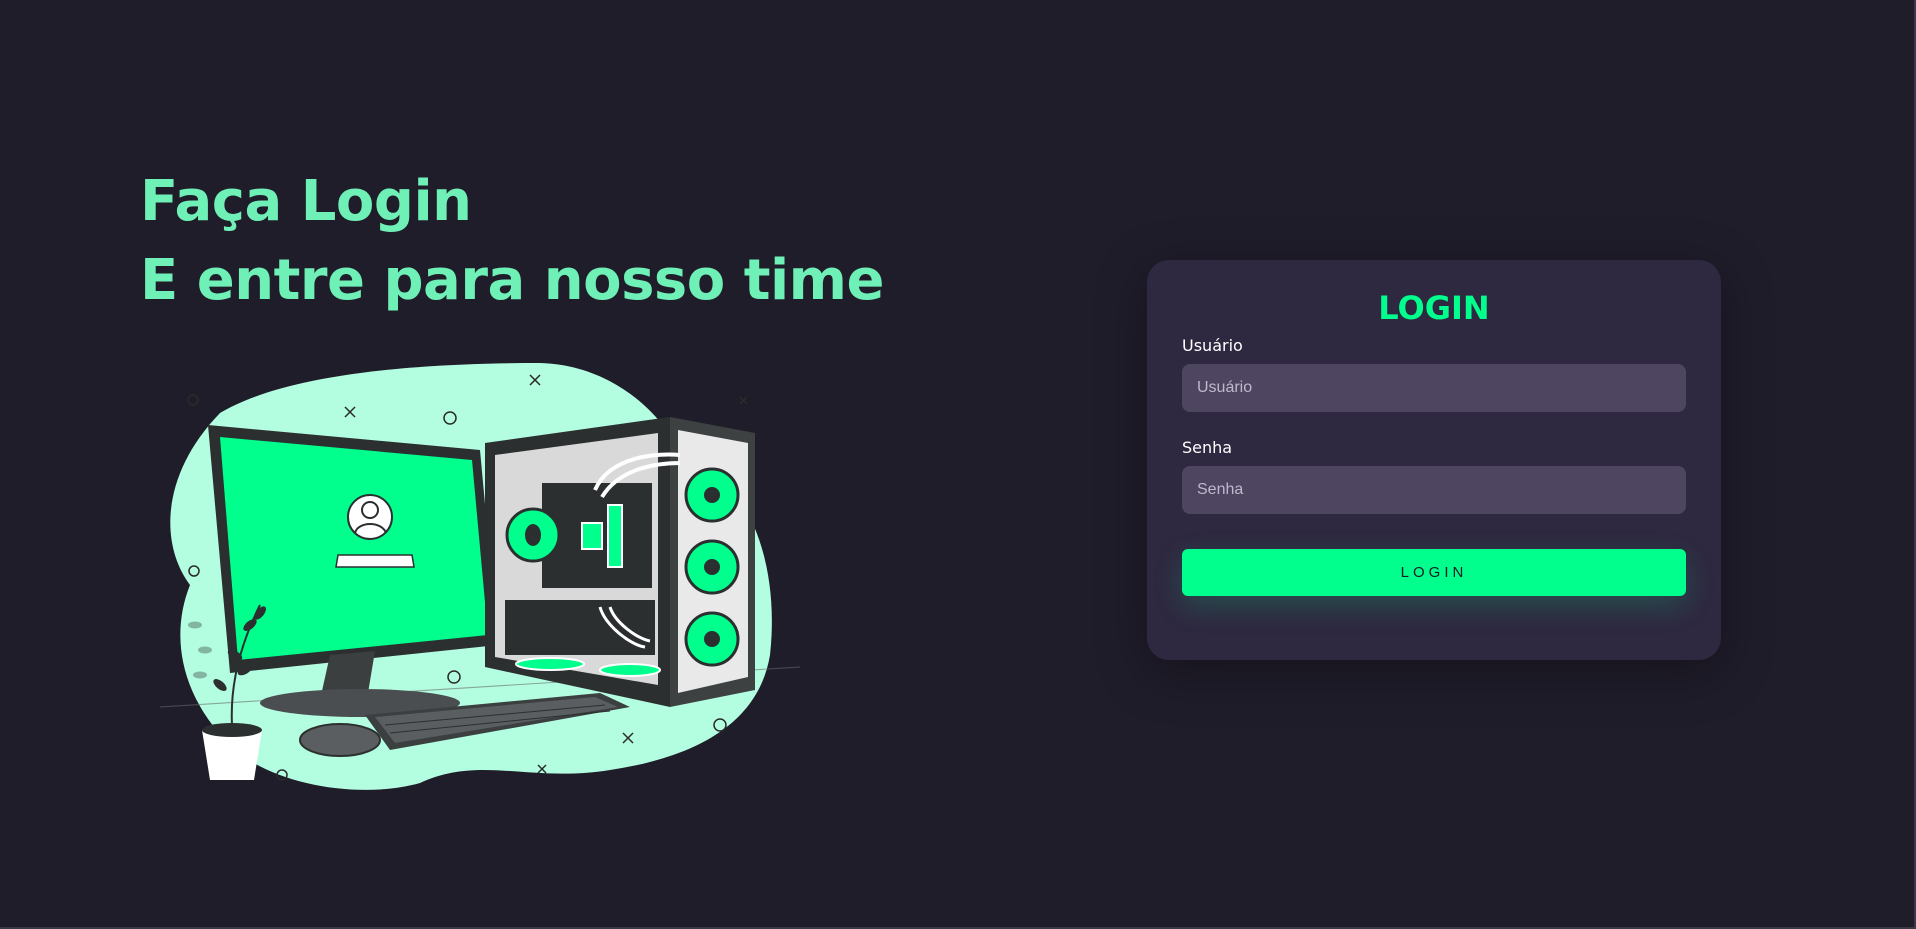  Describe the element at coordinates (1434, 308) in the screenshot. I see `login-title: LOGIN` at that location.